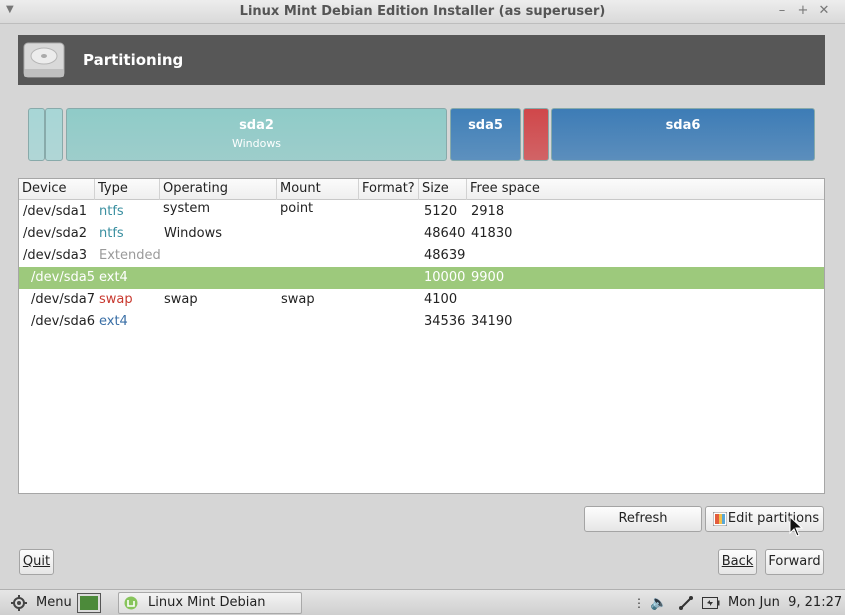 The height and width of the screenshot is (615, 845). What do you see at coordinates (218, 197) in the screenshot?
I see `column-header-os: Operating system` at bounding box center [218, 197].